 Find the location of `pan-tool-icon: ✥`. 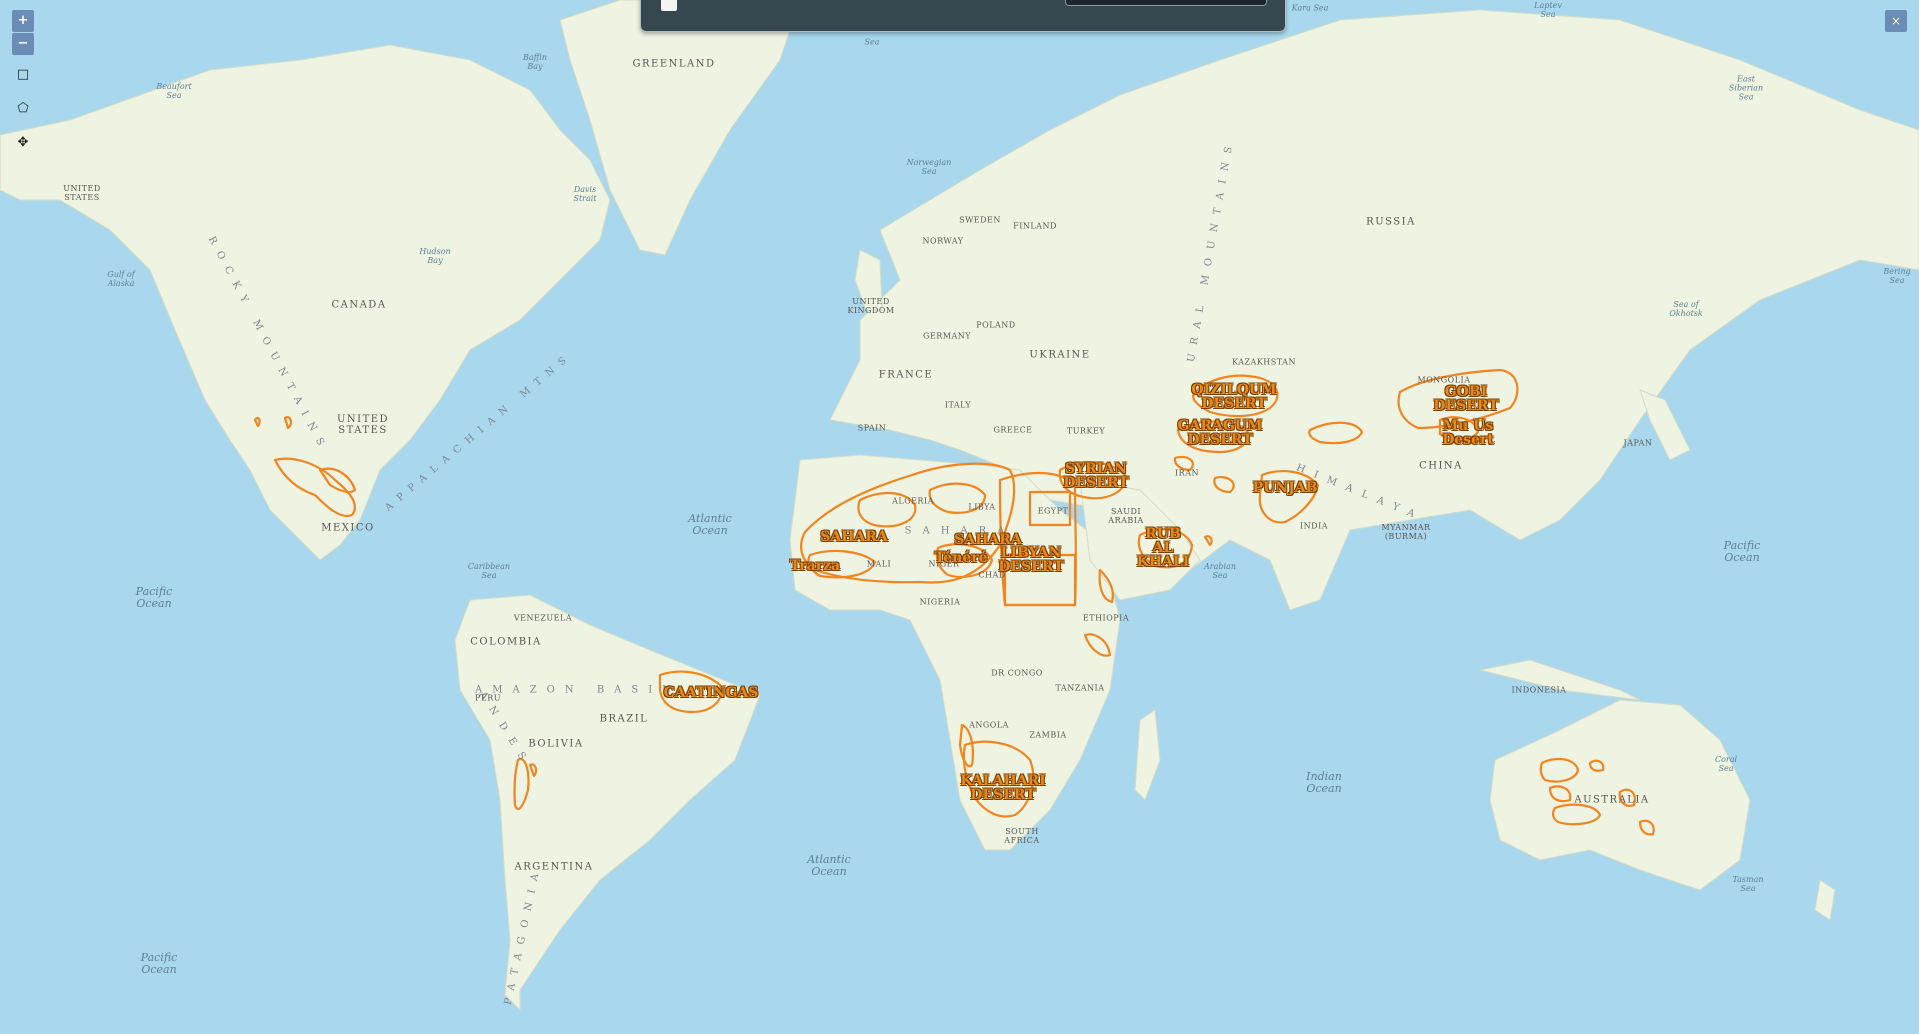

pan-tool-icon: ✥ is located at coordinates (23, 143).